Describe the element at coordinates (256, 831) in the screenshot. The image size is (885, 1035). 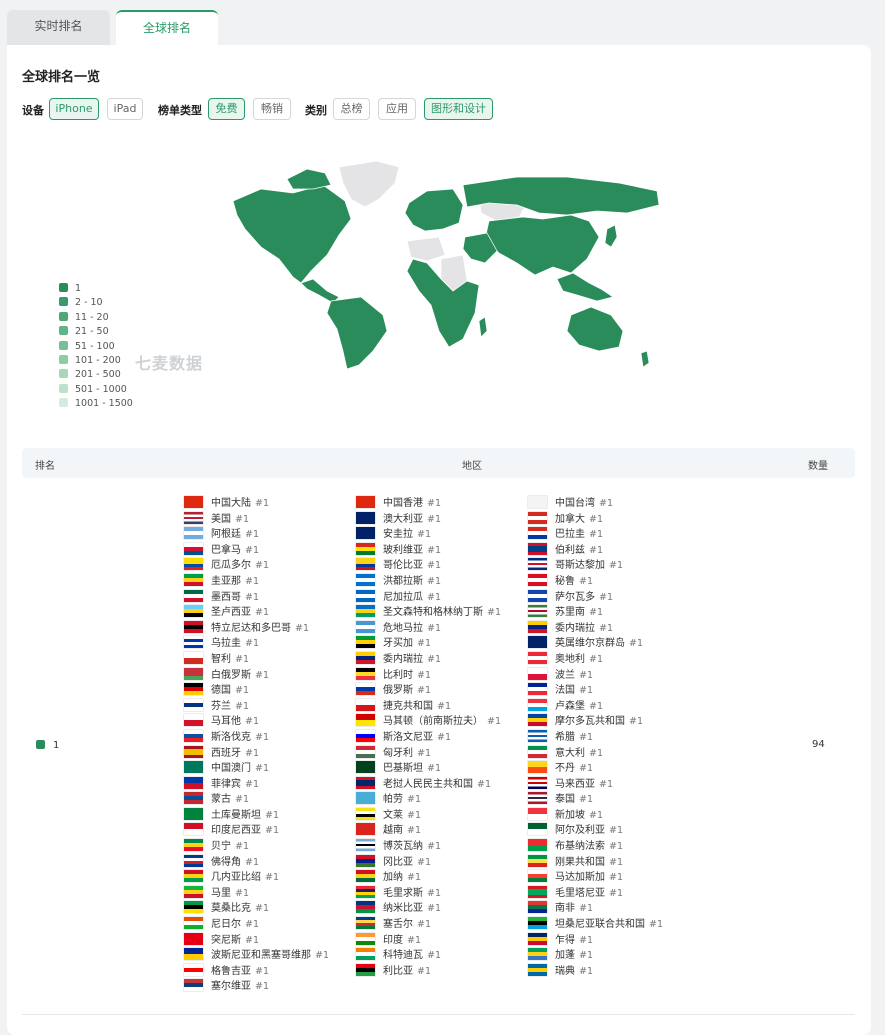
I see `region-item: 印度尼西亚 #1` at that location.